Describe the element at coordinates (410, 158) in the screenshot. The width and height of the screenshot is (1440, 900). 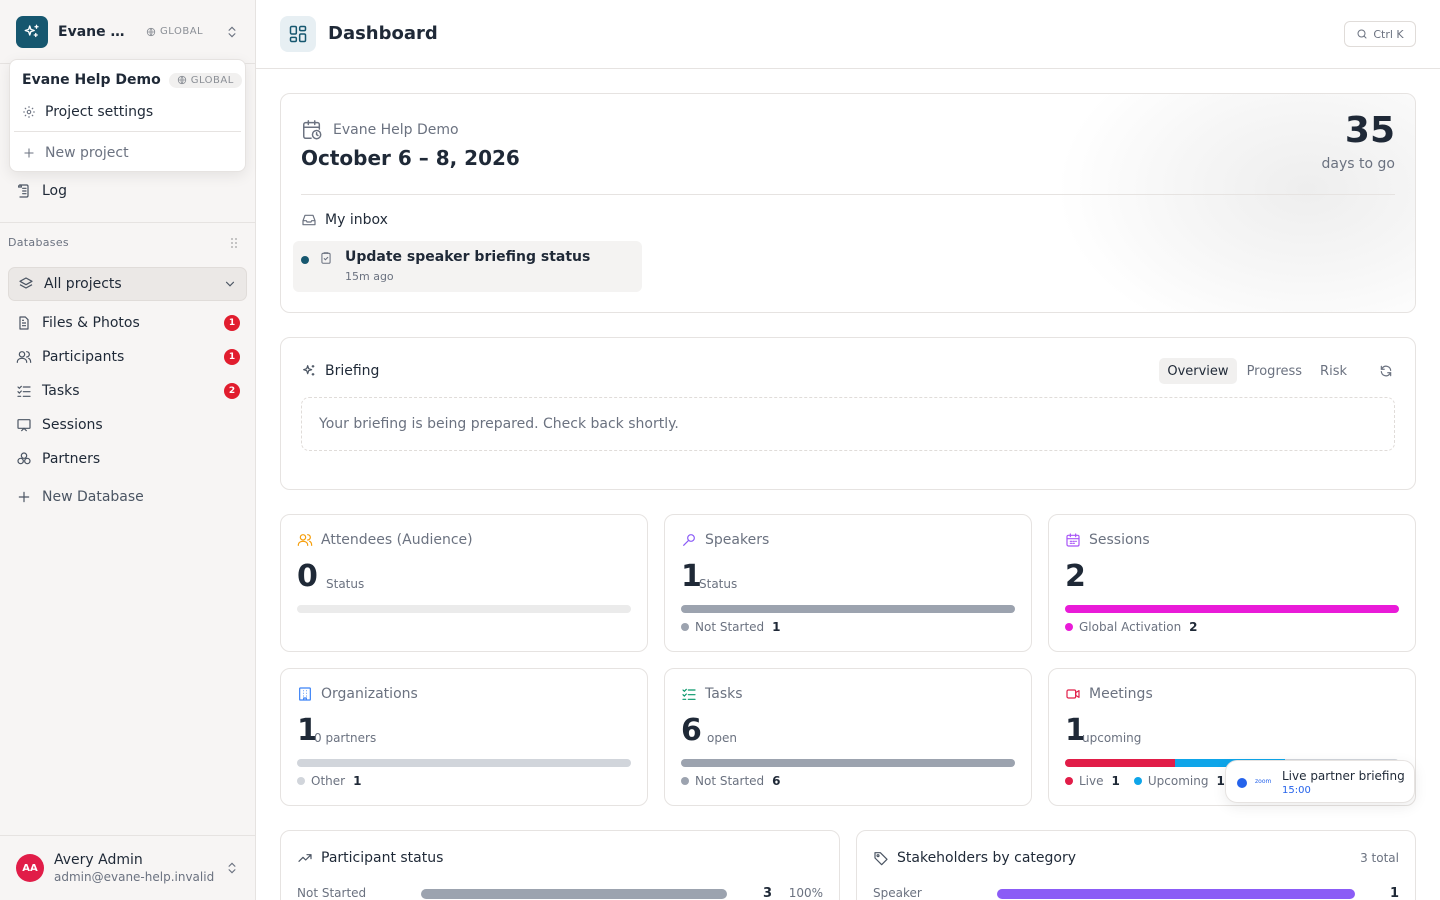
I see `event-date-range: October 6 – 8, 2026` at that location.